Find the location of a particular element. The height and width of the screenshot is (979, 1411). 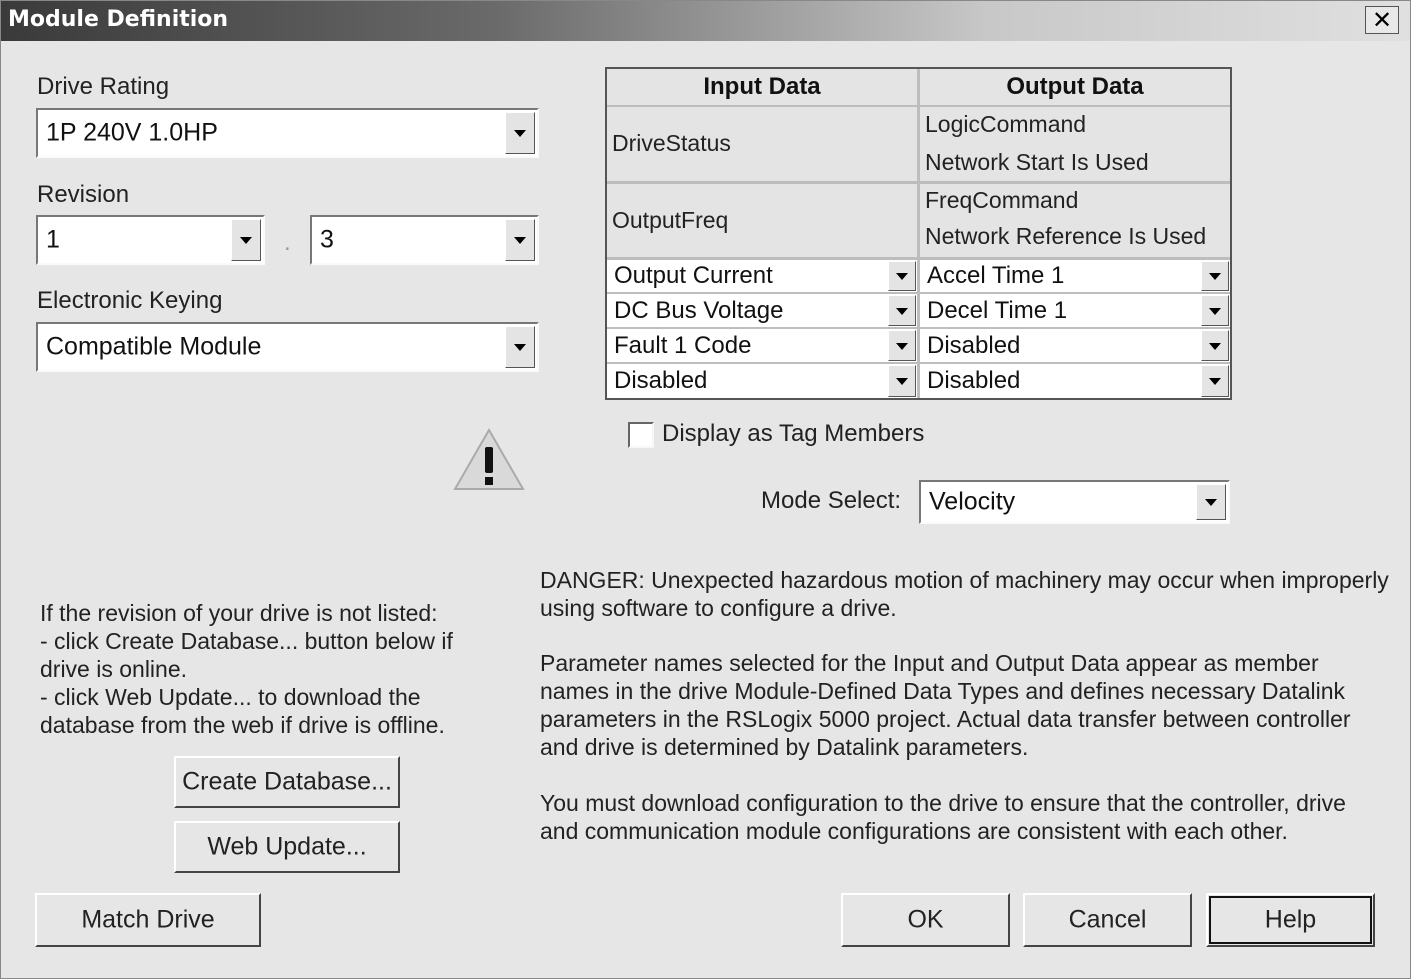

output-fixed-value: LogicCommand is located at coordinates (1006, 124).